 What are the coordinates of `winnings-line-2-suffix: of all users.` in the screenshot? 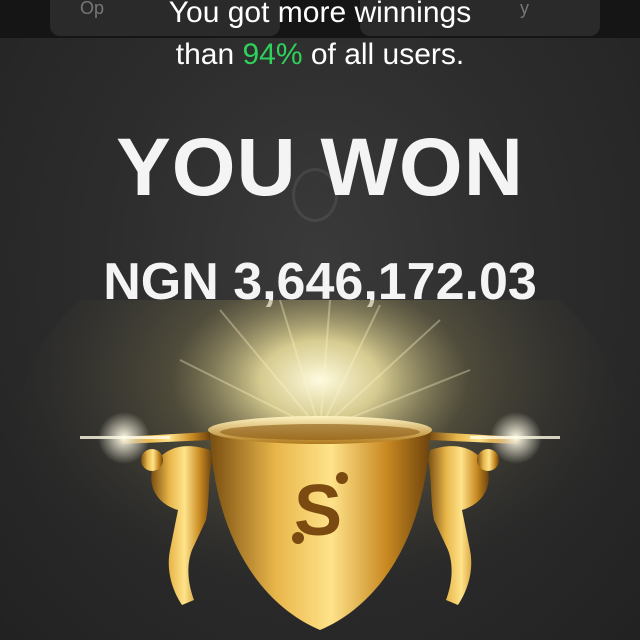 It's located at (383, 54).